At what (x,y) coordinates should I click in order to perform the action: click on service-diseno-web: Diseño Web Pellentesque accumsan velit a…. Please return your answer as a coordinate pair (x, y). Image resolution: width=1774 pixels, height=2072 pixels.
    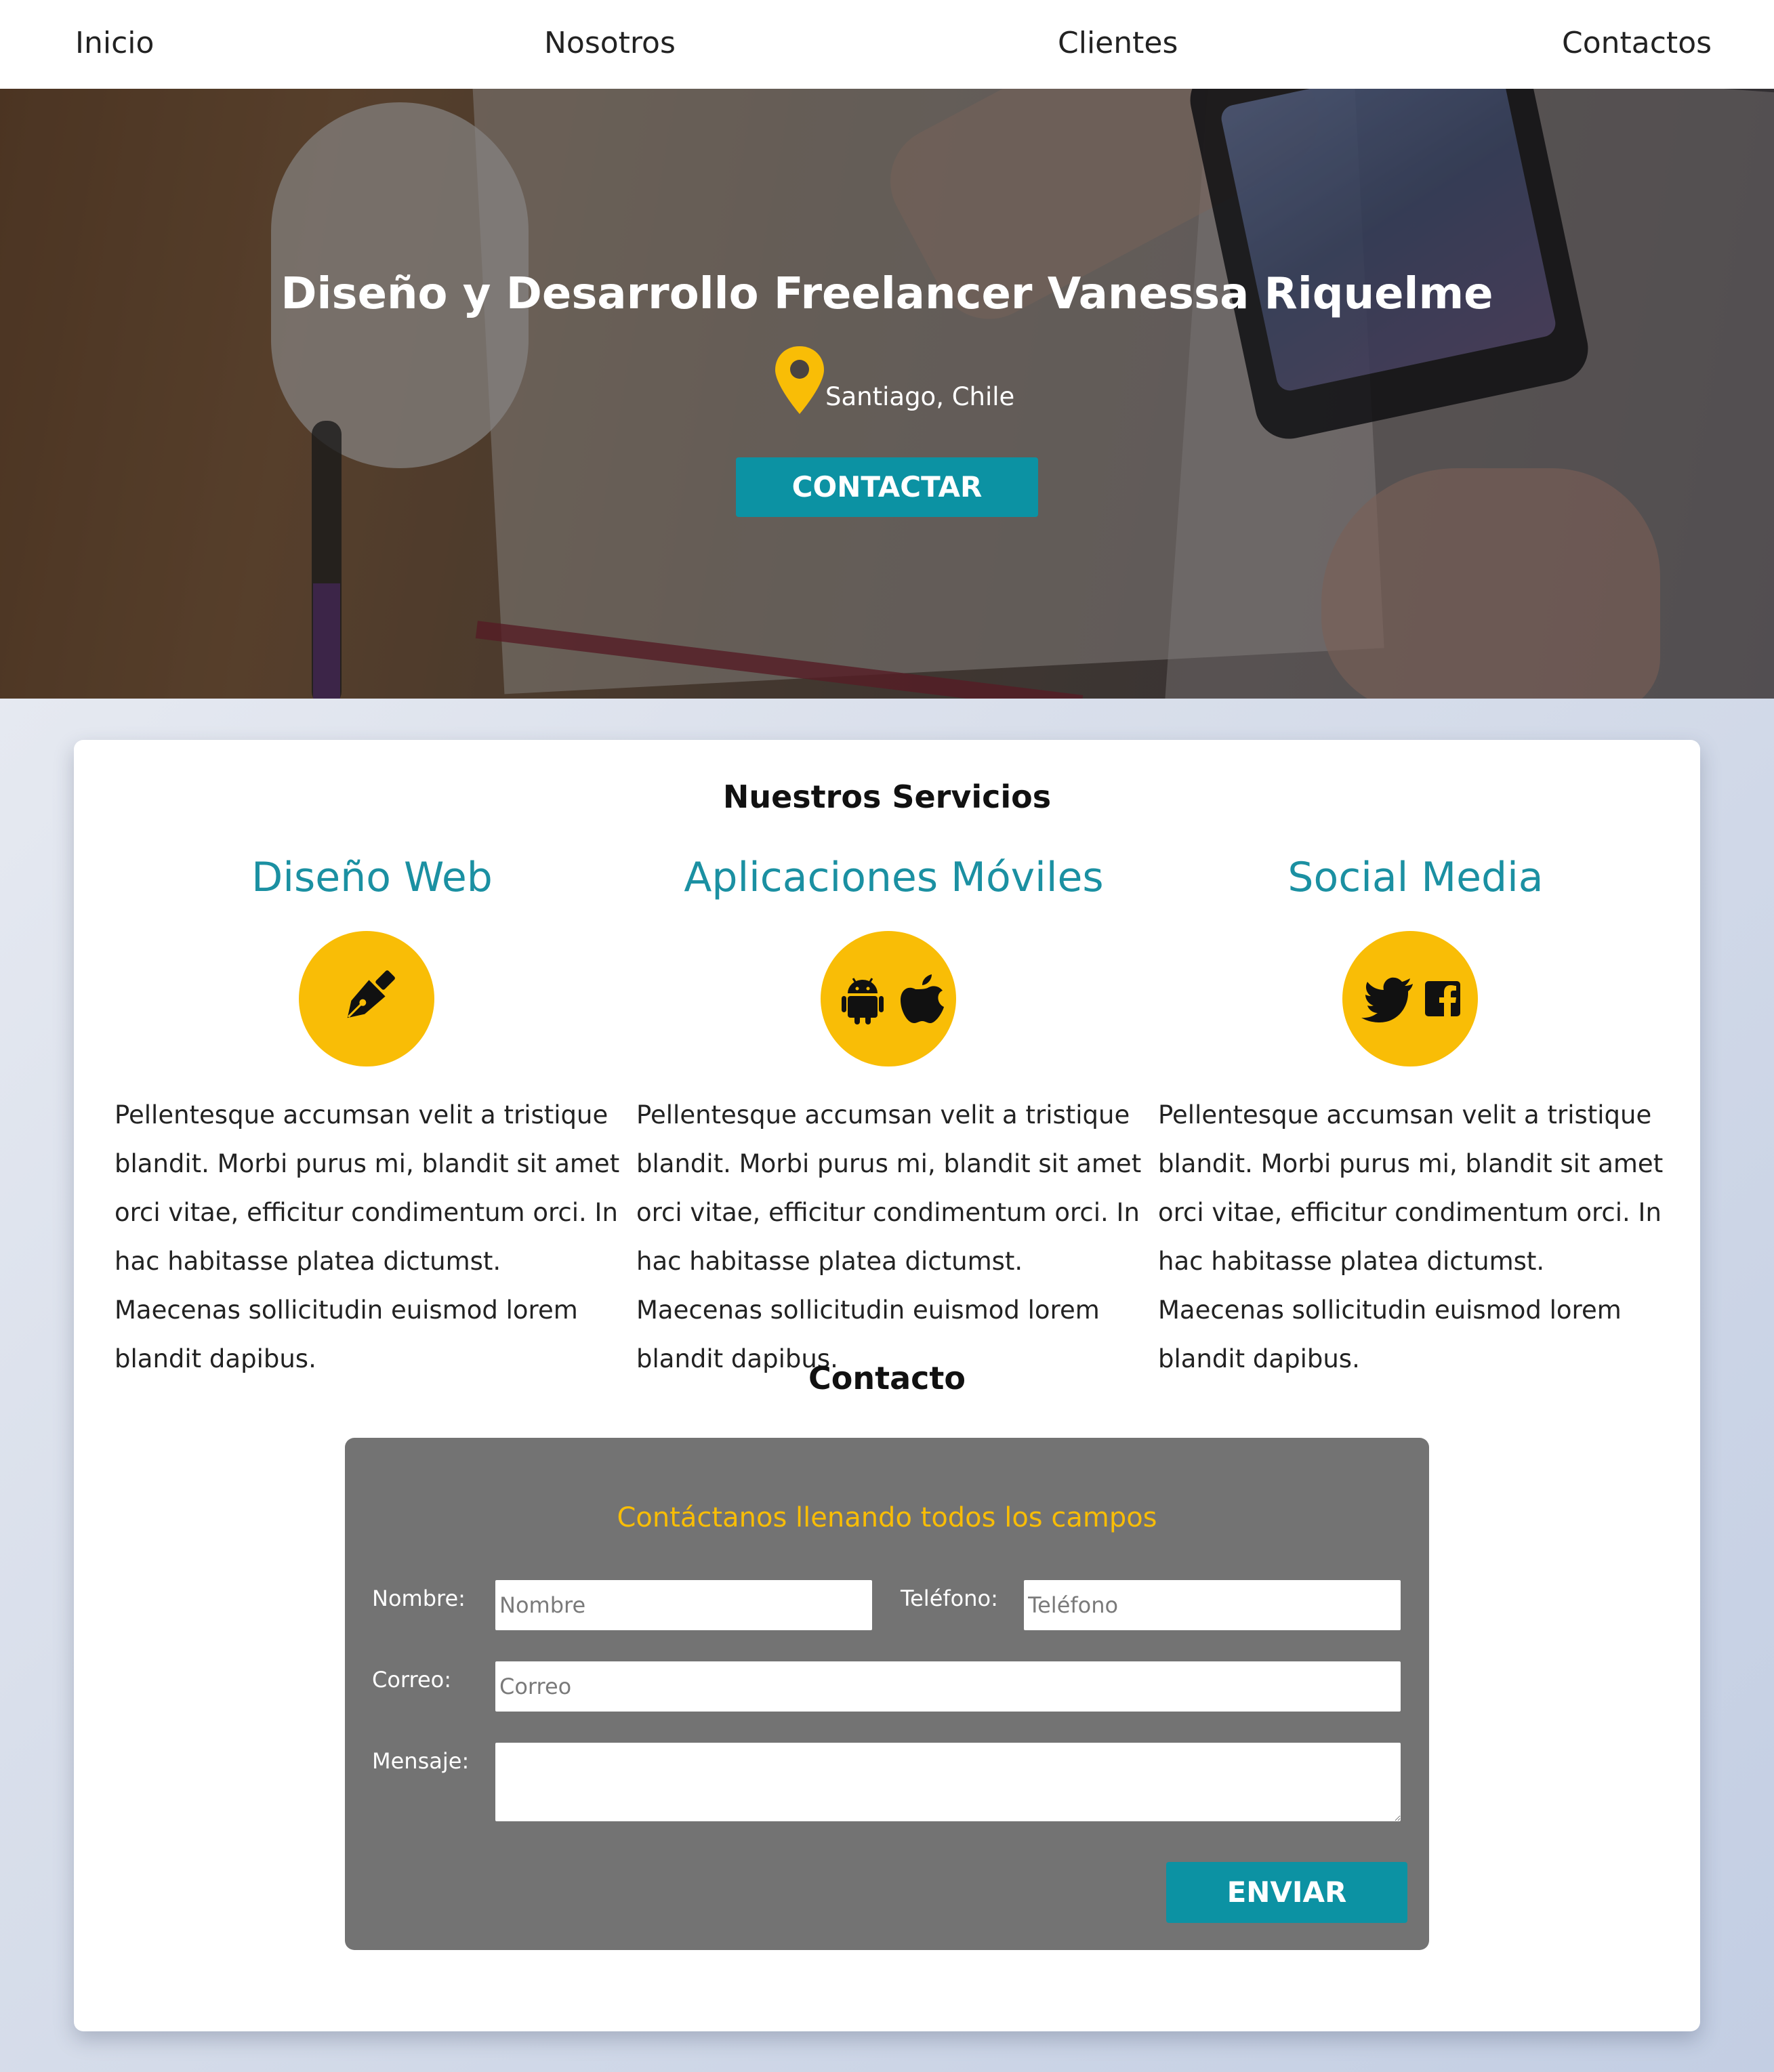
    Looking at the image, I should click on (372, 1110).